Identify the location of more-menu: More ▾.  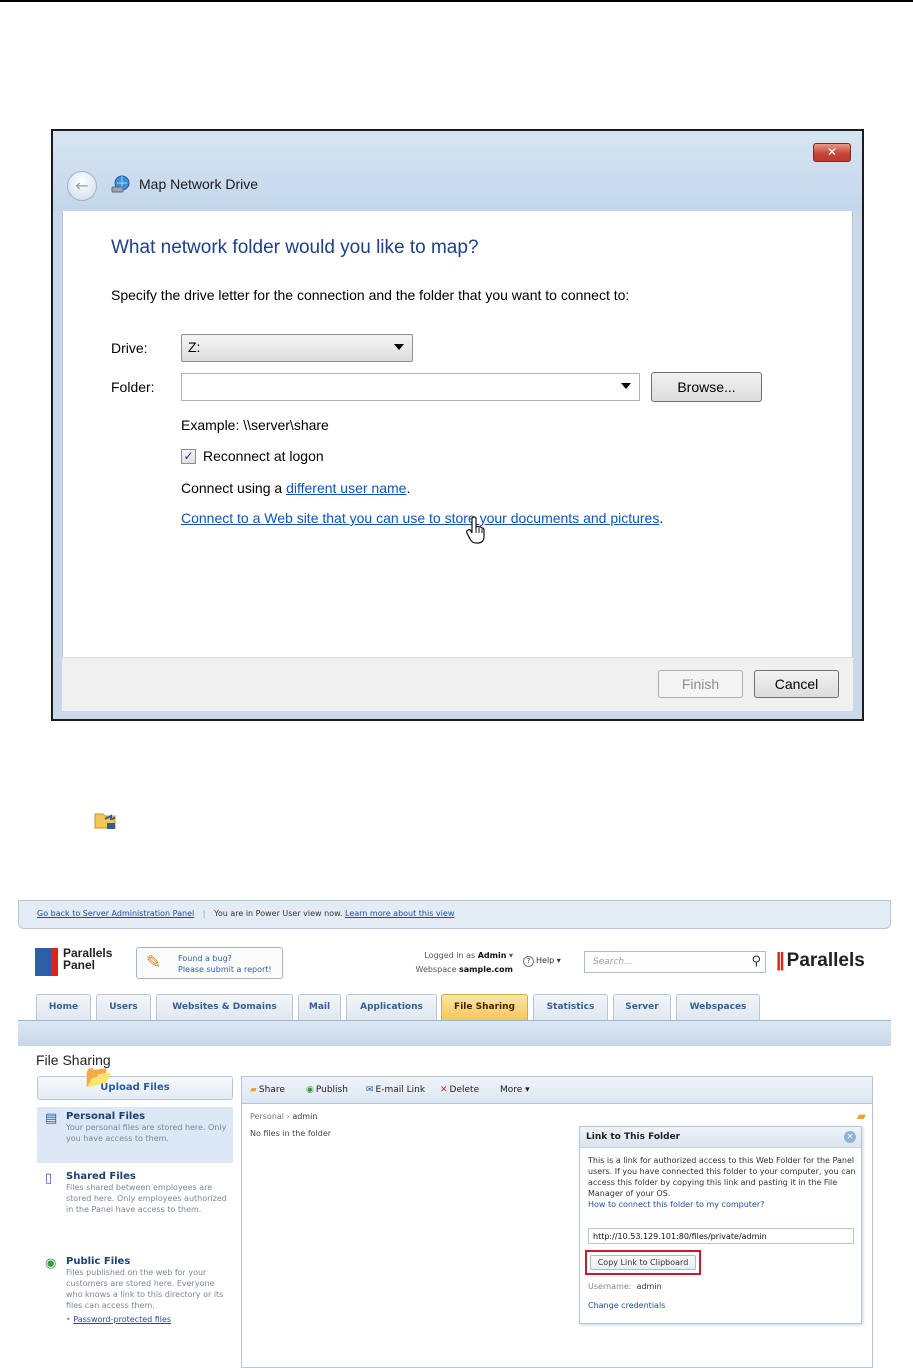
(515, 1090).